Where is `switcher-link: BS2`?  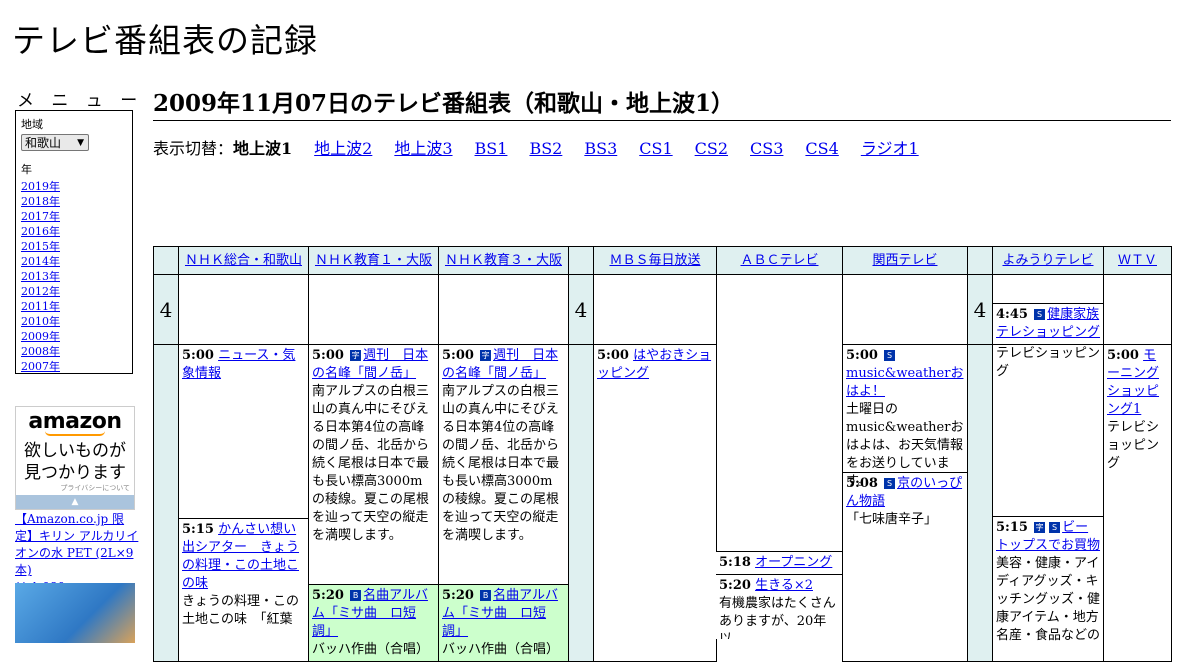
switcher-link: BS2 is located at coordinates (545, 148).